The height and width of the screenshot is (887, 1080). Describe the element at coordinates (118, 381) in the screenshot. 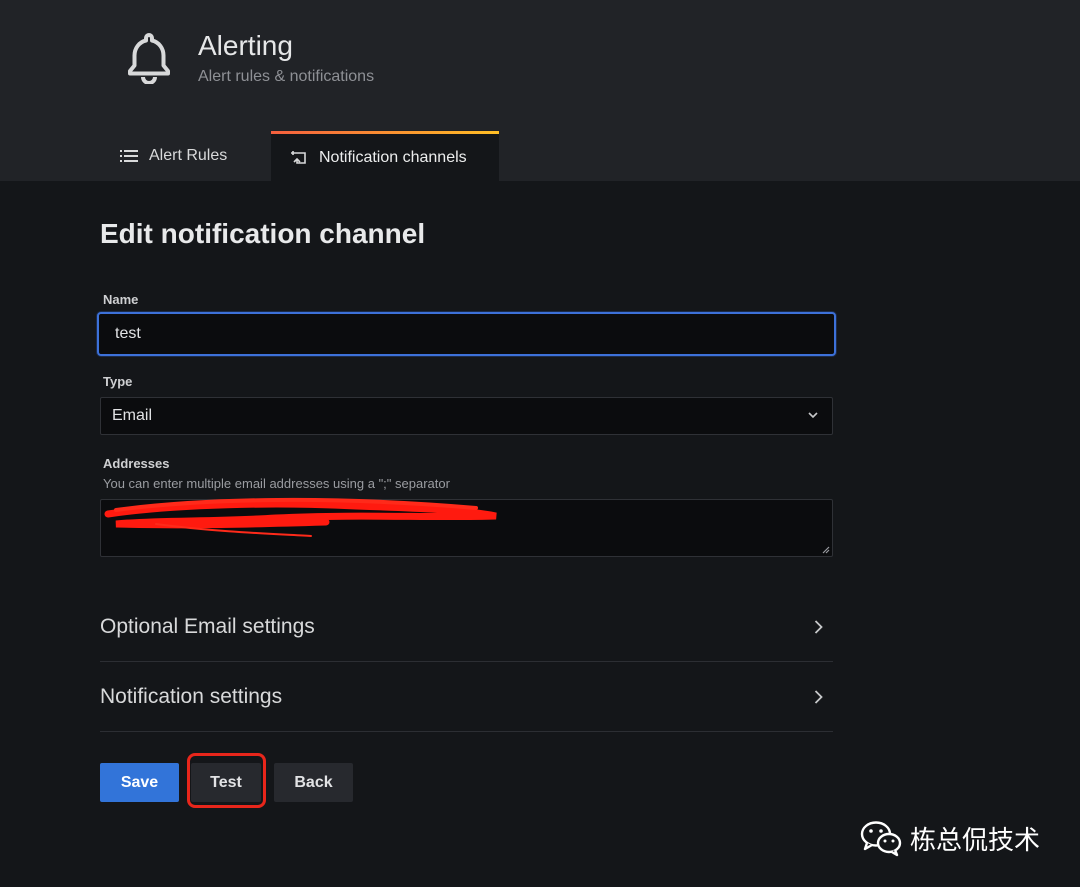

I see `type-label: Type` at that location.